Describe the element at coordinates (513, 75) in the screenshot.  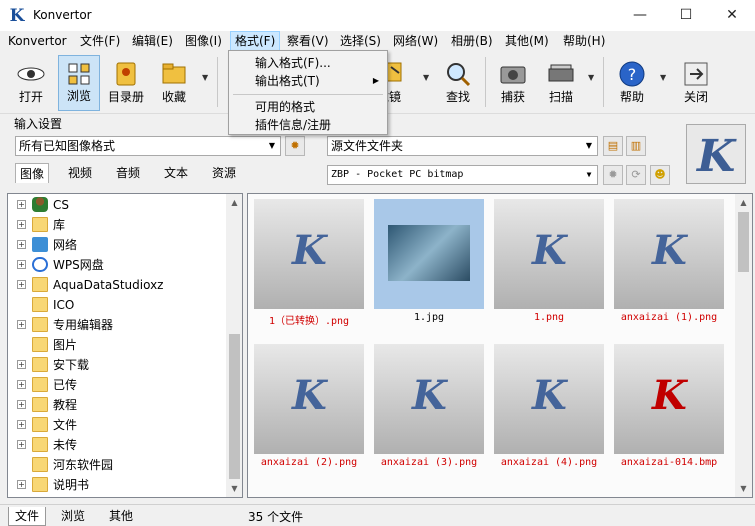
I see `camera-icon` at that location.